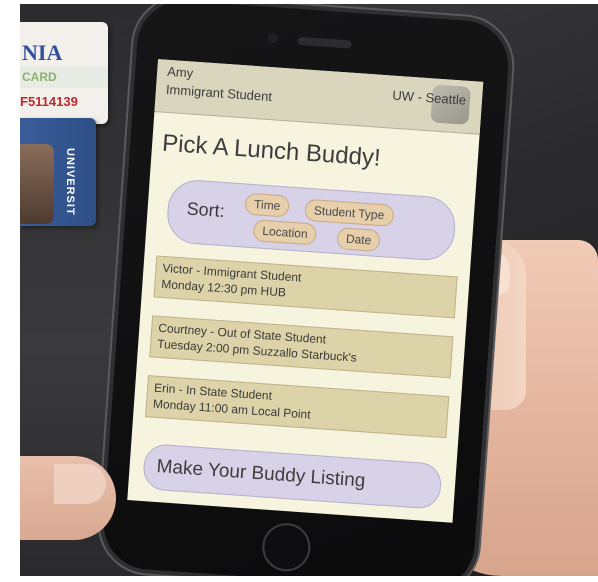 The height and width of the screenshot is (582, 598). What do you see at coordinates (349, 212) in the screenshot?
I see `sort-student-type-button: Student Type` at bounding box center [349, 212].